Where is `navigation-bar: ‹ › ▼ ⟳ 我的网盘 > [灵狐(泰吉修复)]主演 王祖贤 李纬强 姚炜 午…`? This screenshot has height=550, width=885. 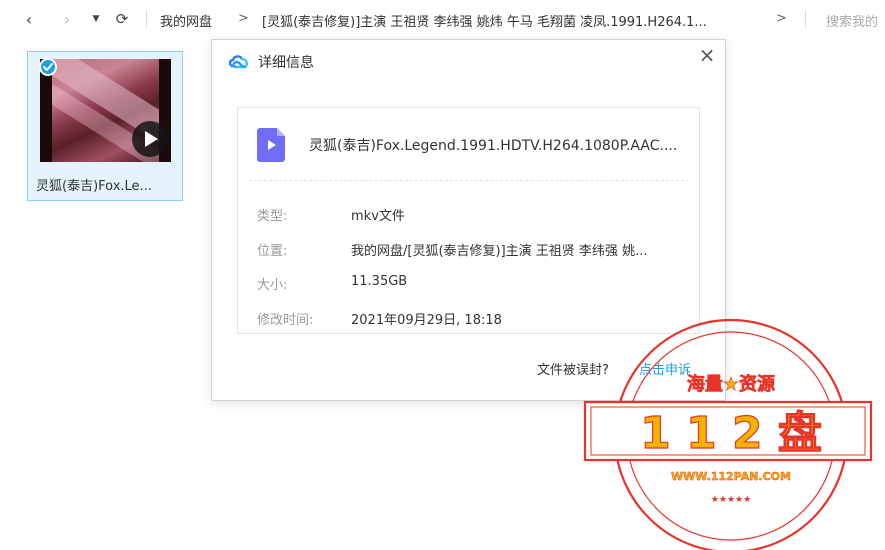
navigation-bar: ‹ › ▼ ⟳ 我的网盘 > [灵狐(泰吉修复)]主演 王祖贤 李纬强 姚炜 午… is located at coordinates (442, 19).